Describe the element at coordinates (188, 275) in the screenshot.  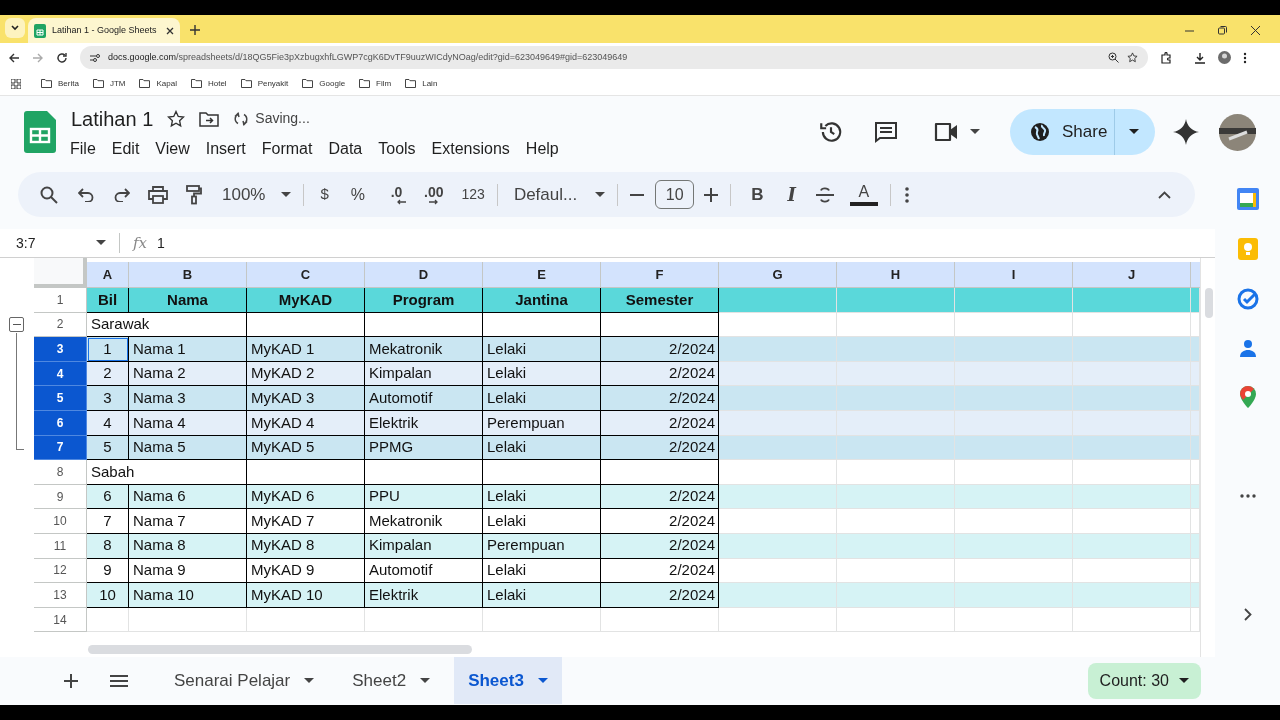
I see `column-header: B` at that location.